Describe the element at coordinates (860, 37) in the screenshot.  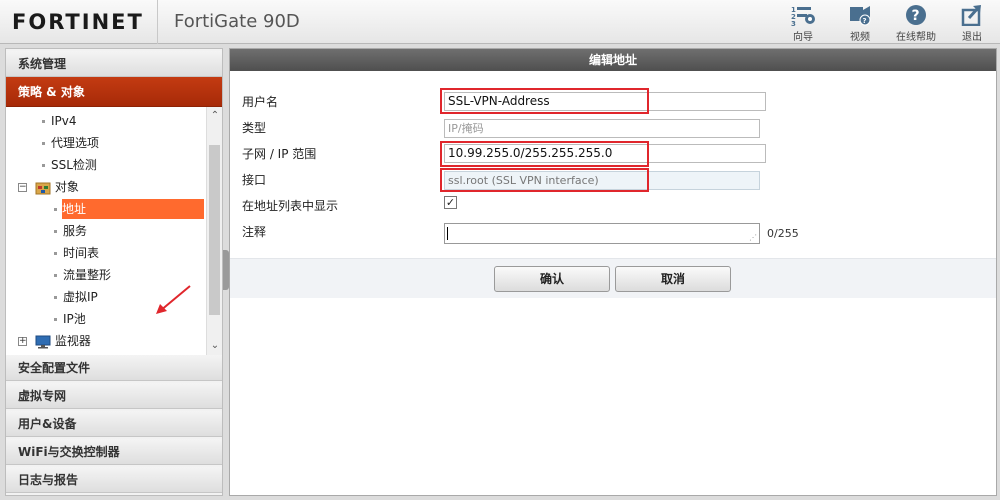
I see `video-label: 视频` at that location.